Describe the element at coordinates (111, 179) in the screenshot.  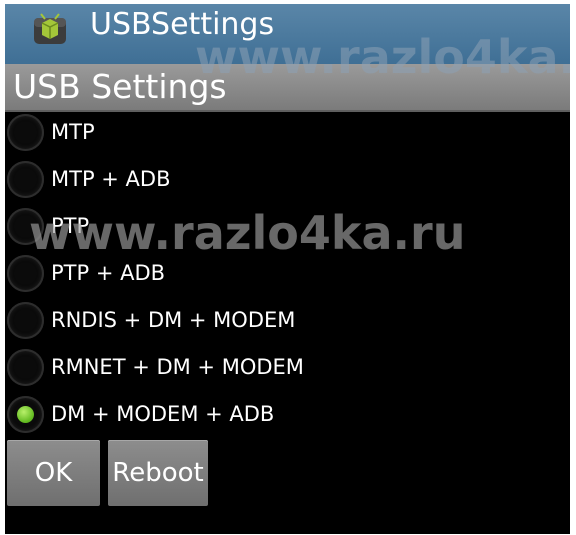
I see `option-label: MTP + ADB` at that location.